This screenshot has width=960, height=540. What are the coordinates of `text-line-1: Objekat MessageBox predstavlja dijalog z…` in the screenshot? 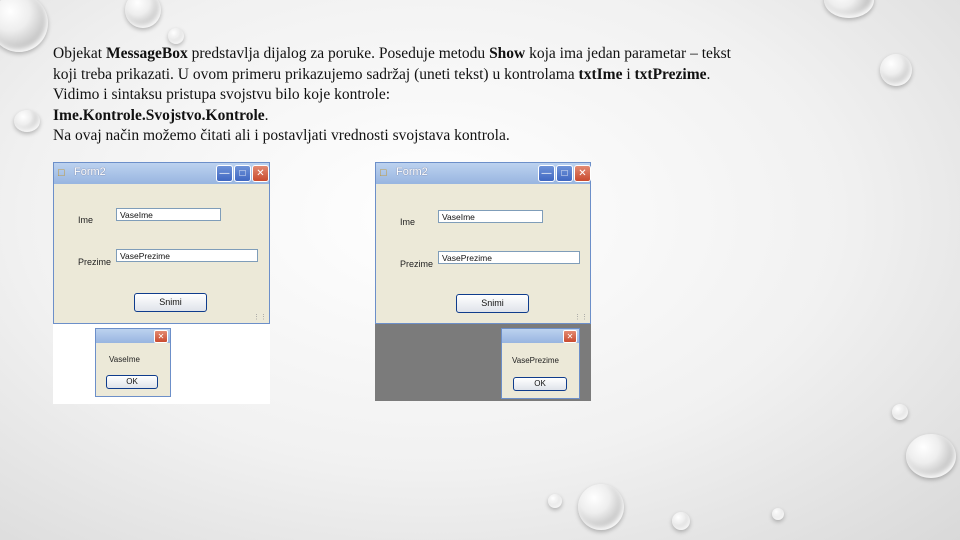 It's located at (473, 54).